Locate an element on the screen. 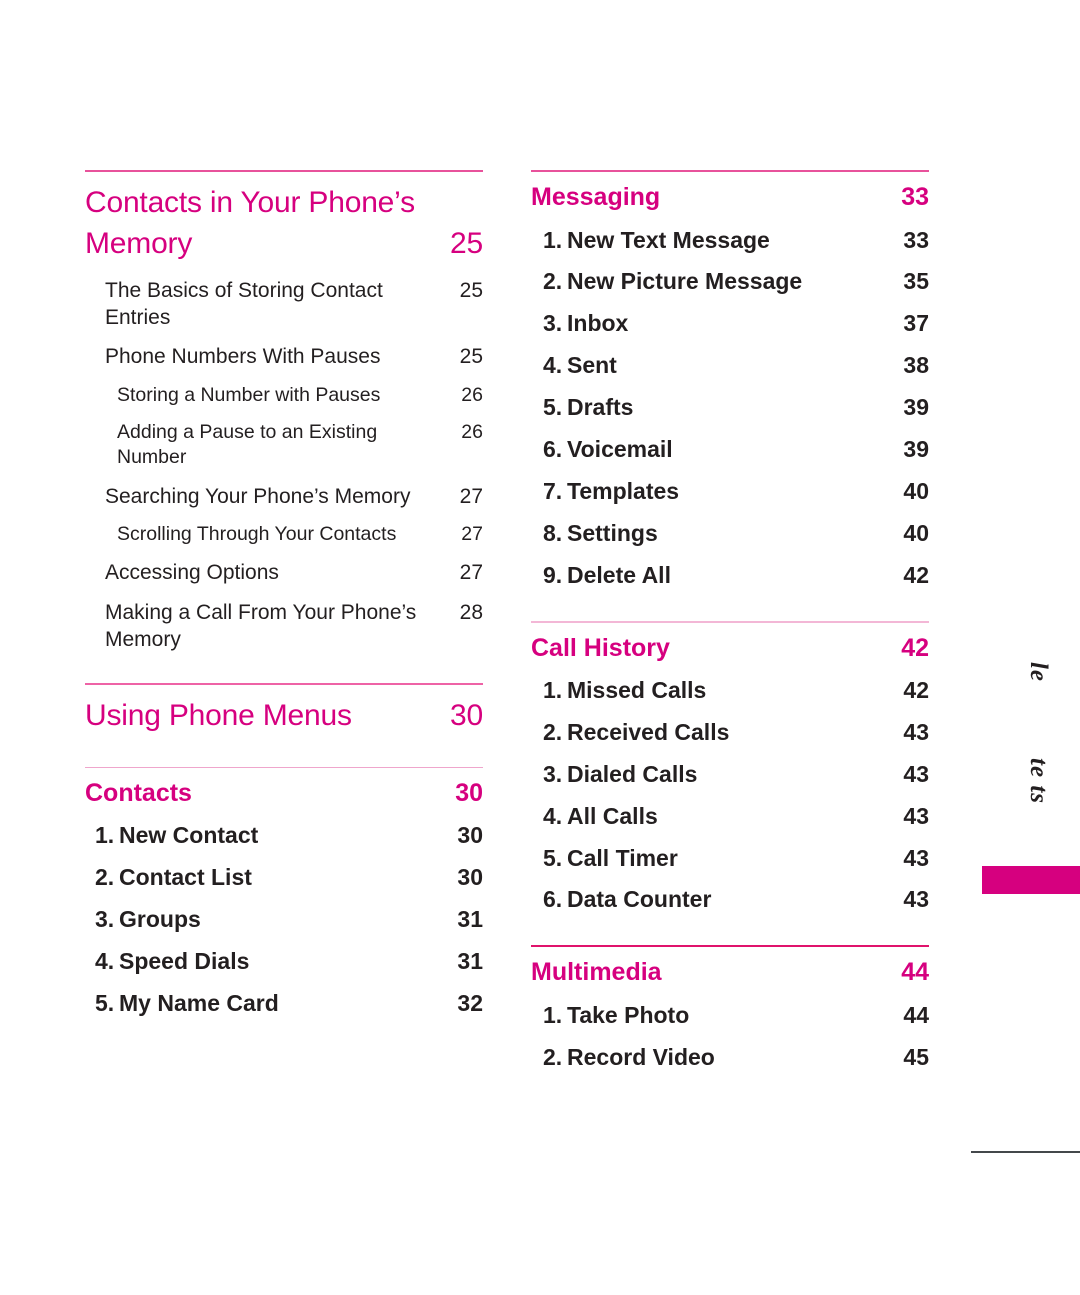  toc-entry-text: My Name Card is located at coordinates (199, 1002).